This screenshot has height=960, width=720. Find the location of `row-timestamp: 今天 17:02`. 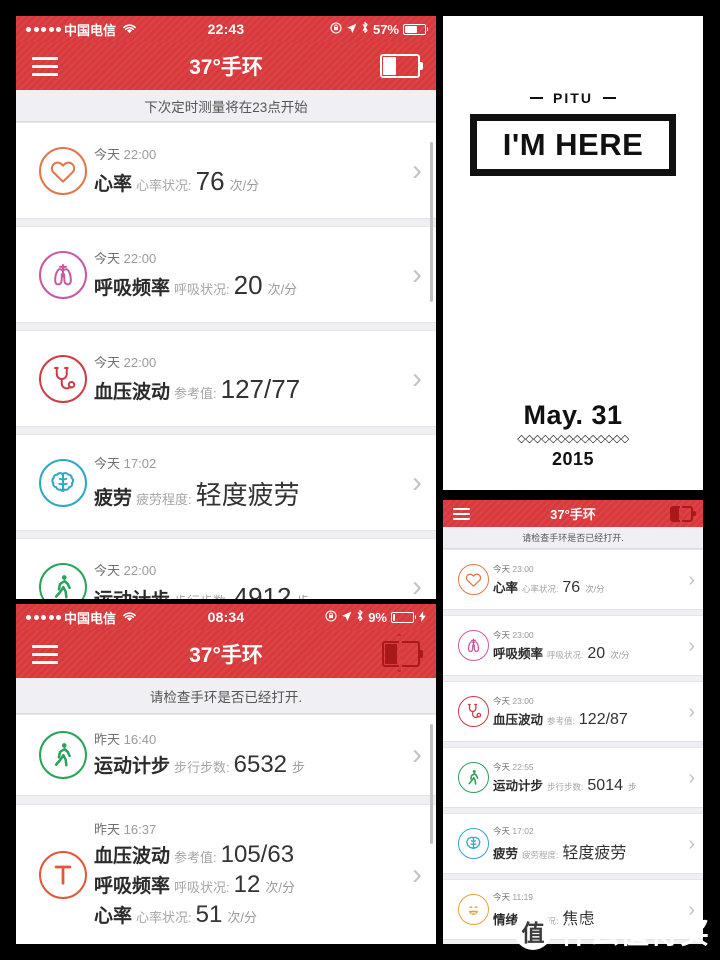

row-timestamp: 今天 17:02 is located at coordinates (590, 831).